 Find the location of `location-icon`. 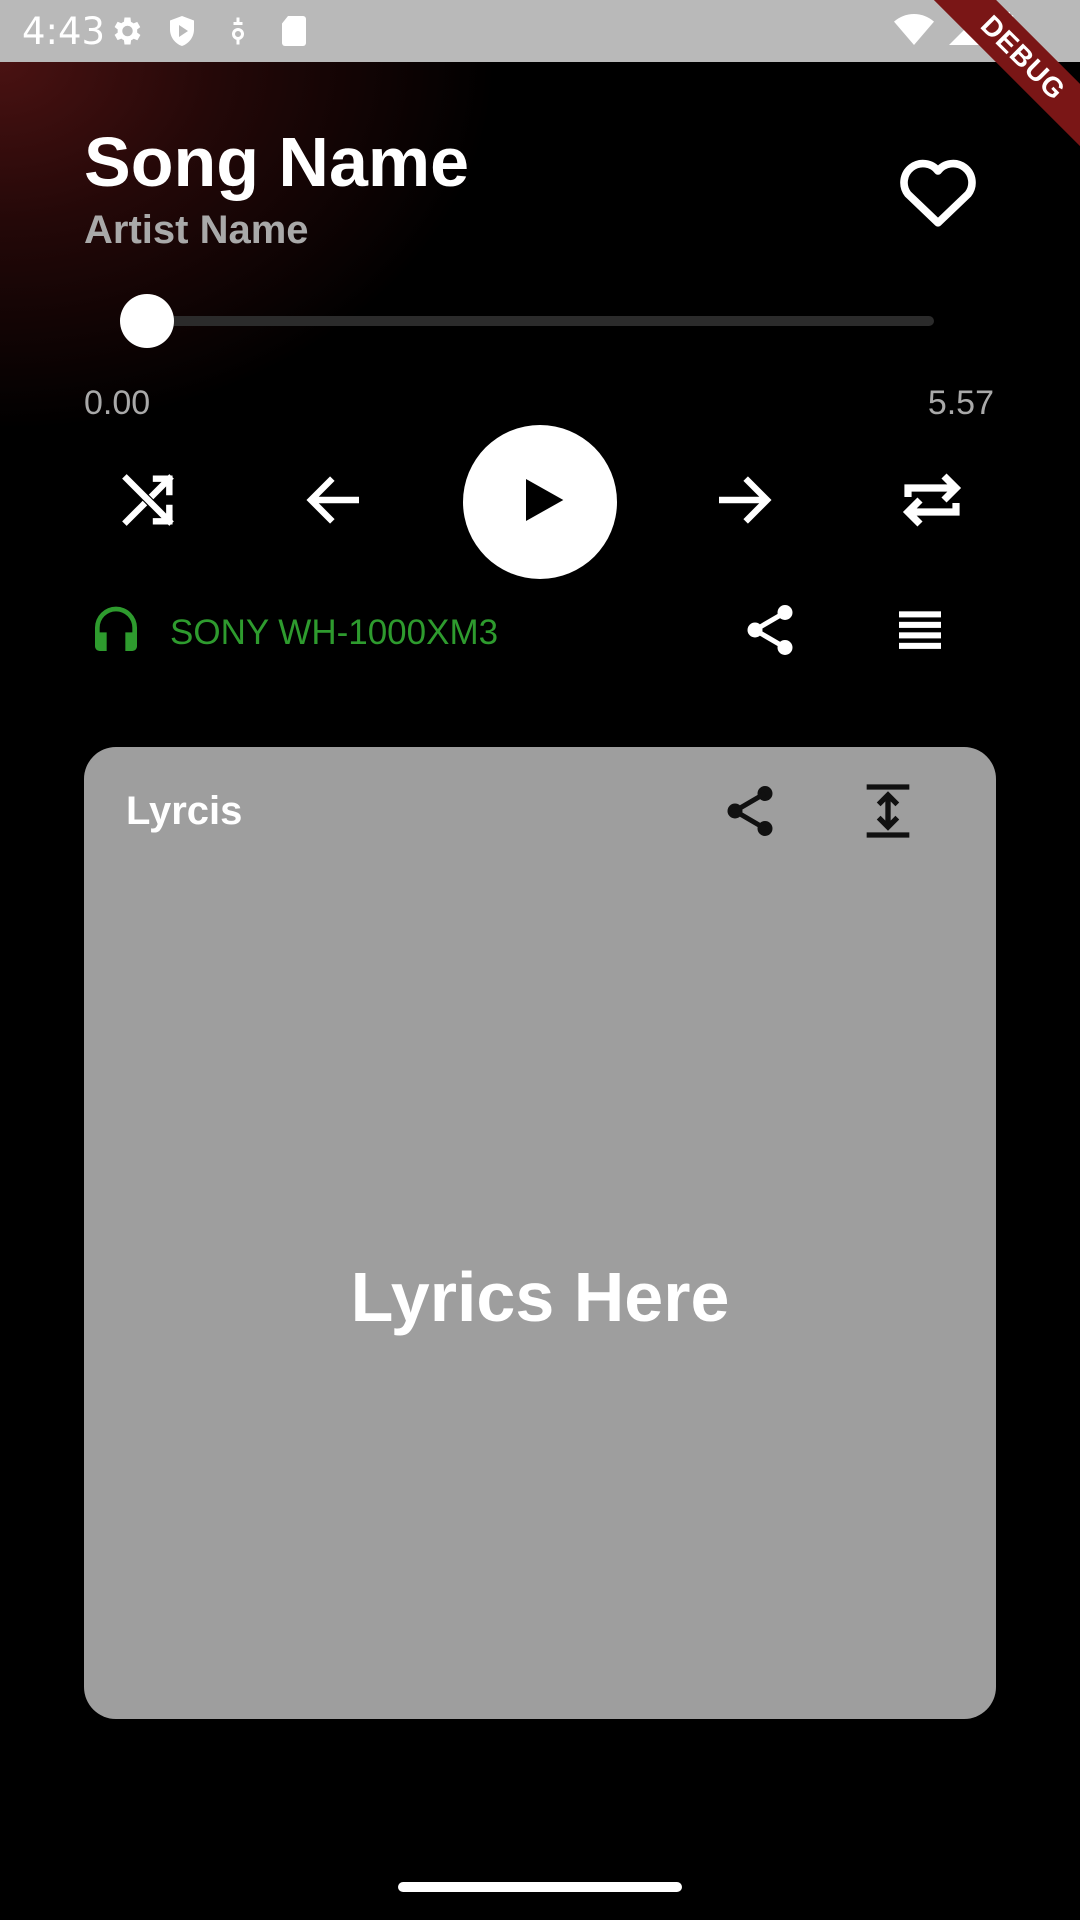

location-icon is located at coordinates (238, 31).